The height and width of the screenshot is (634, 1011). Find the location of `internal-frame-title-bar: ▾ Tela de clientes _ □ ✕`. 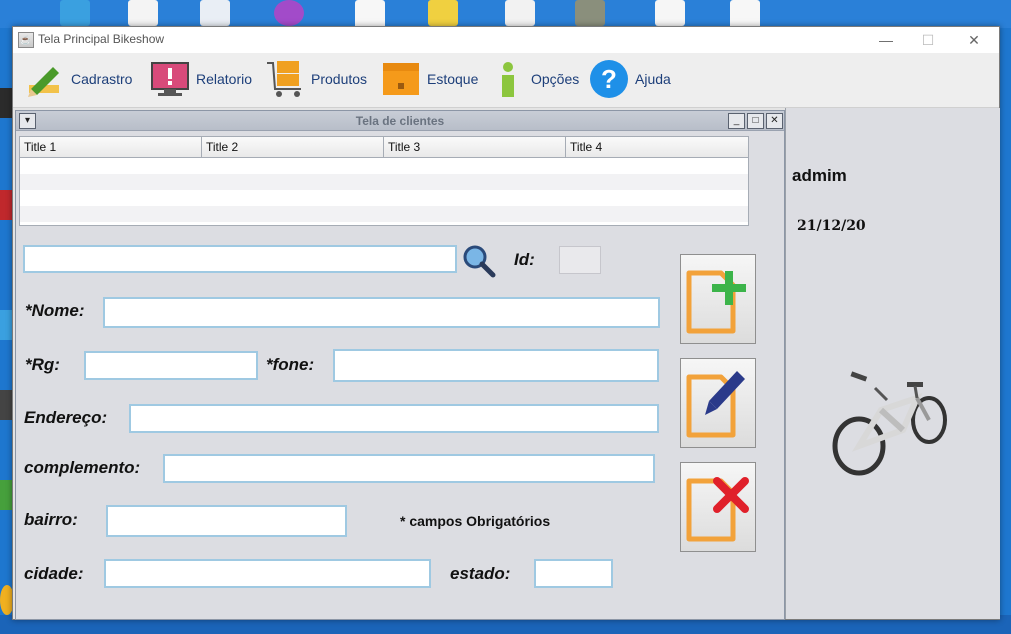

internal-frame-title-bar: ▾ Tela de clientes _ □ ✕ is located at coordinates (400, 121).